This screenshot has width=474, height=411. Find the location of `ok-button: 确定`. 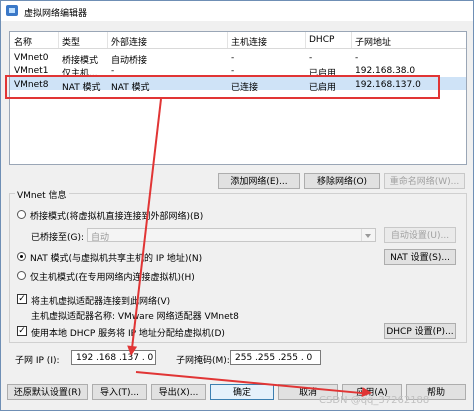

ok-button: 确定 is located at coordinates (242, 392).